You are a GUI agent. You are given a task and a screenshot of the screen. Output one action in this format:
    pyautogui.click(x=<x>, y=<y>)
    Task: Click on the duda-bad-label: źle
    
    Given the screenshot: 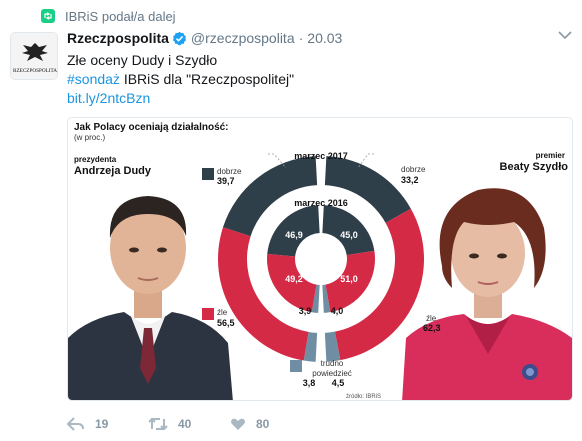 What is the action you would take?
    pyautogui.click(x=222, y=312)
    